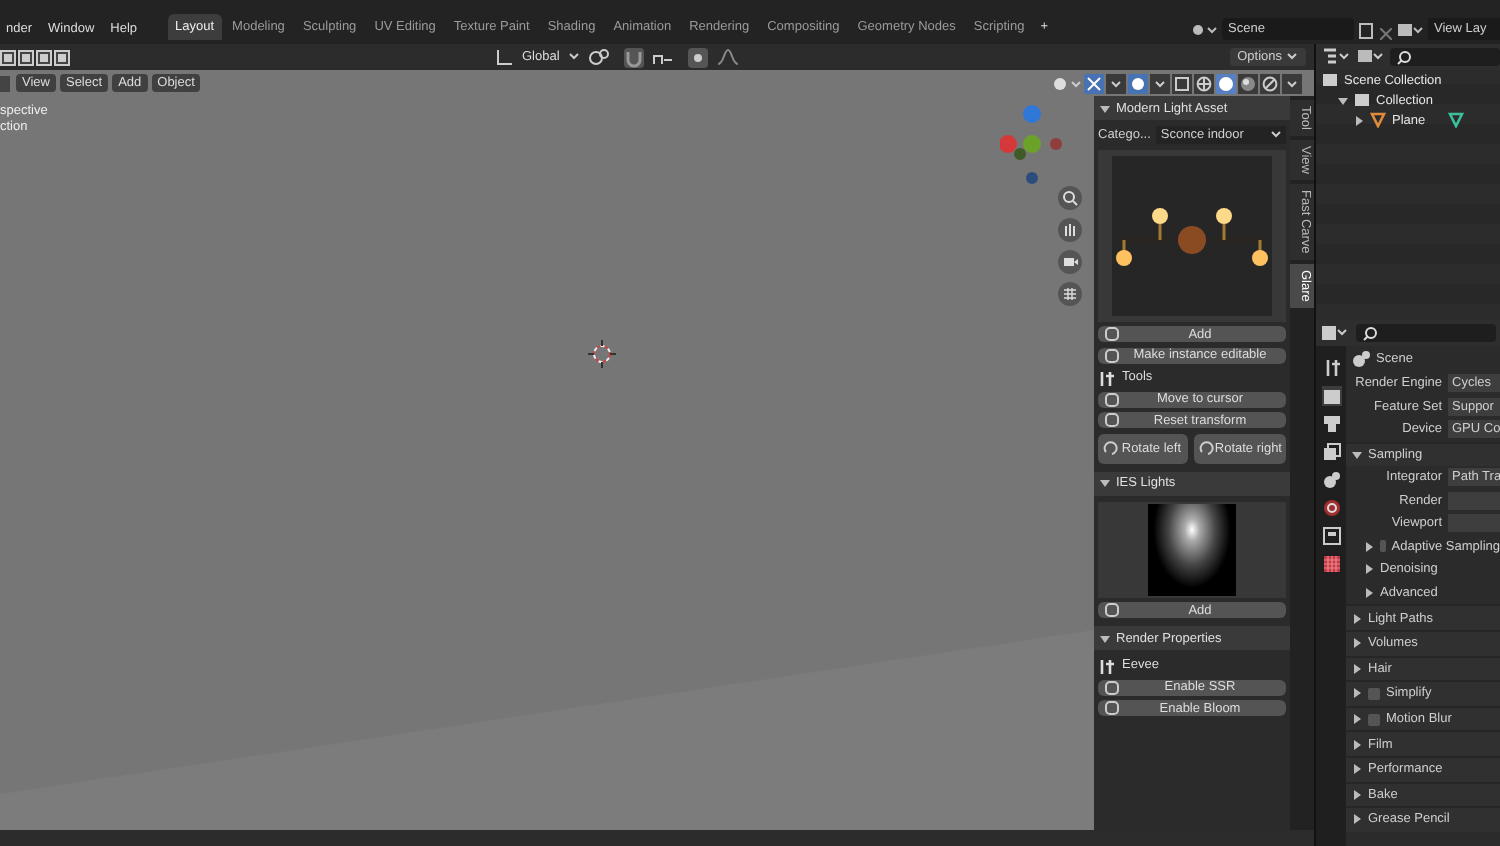 The image size is (1500, 846). What do you see at coordinates (1331, 536) in the screenshot?
I see `collection-tab-icon` at bounding box center [1331, 536].